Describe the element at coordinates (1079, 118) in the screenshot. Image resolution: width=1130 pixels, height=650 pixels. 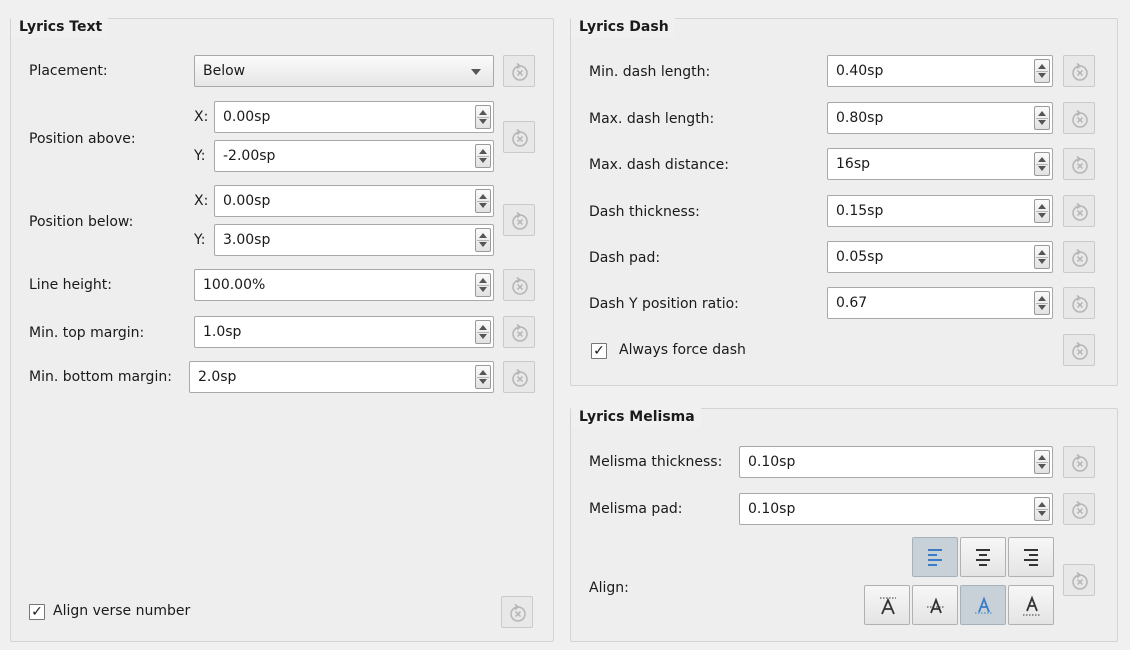
I see `max-dash-length-reset-button` at that location.